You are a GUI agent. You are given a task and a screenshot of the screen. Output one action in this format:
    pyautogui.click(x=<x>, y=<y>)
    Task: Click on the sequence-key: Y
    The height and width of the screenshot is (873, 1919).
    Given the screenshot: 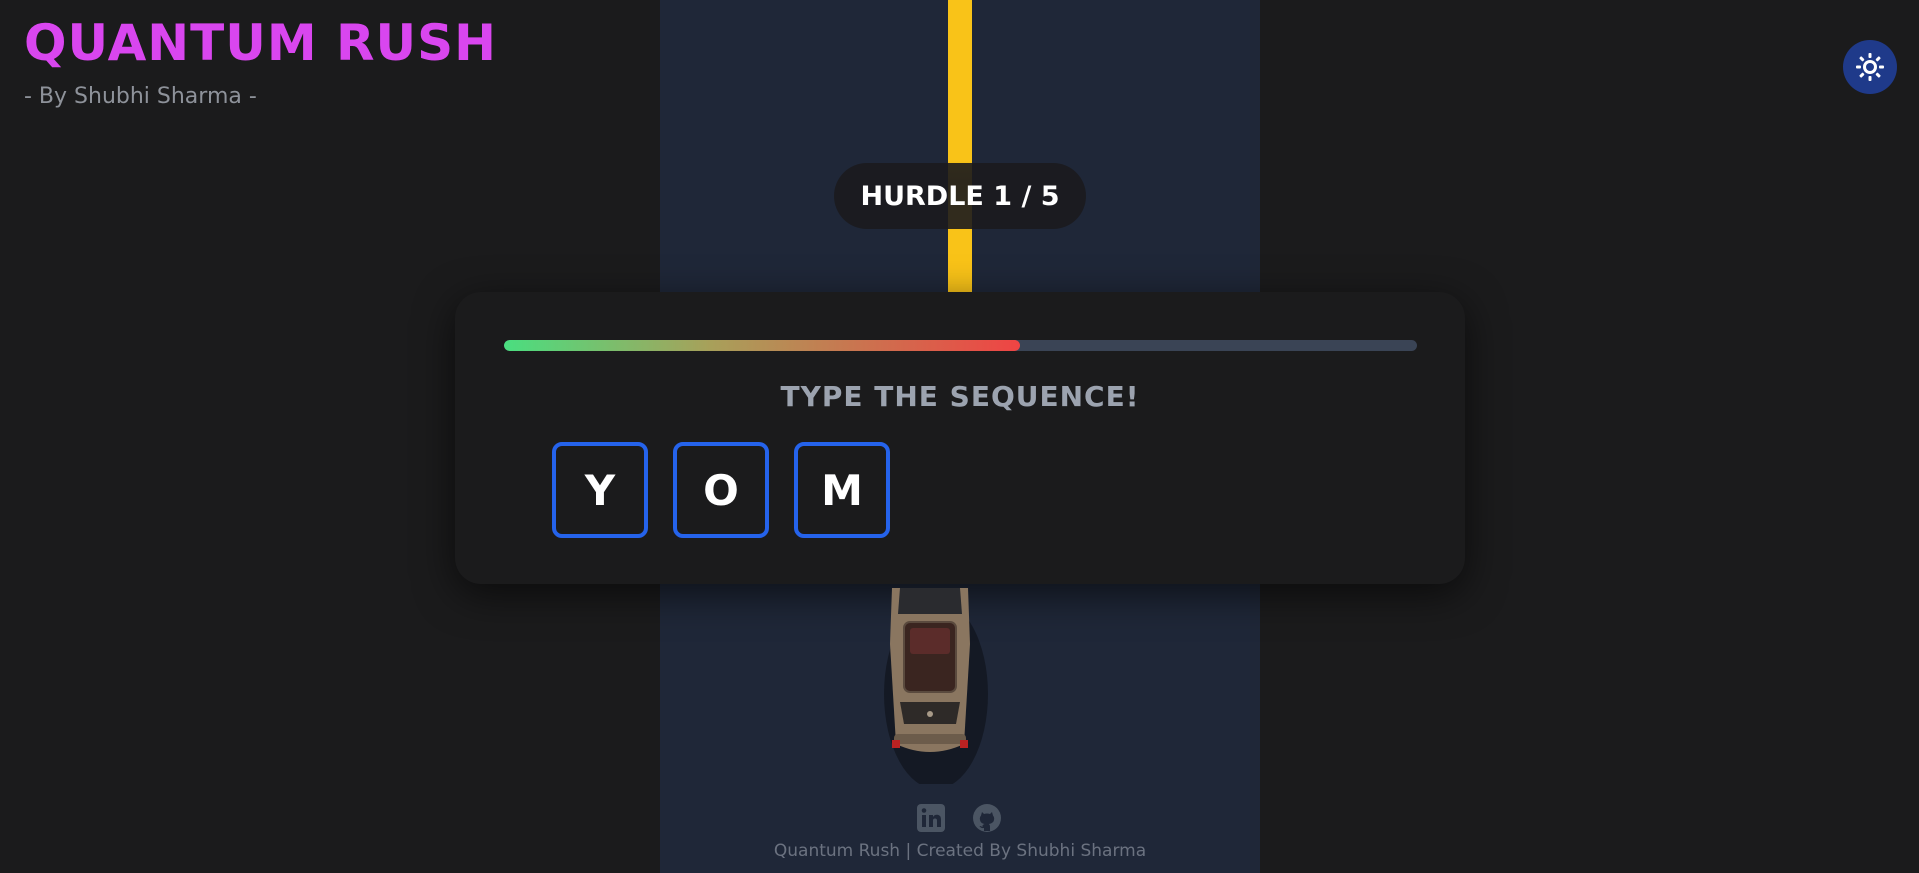 What is the action you would take?
    pyautogui.click(x=600, y=490)
    